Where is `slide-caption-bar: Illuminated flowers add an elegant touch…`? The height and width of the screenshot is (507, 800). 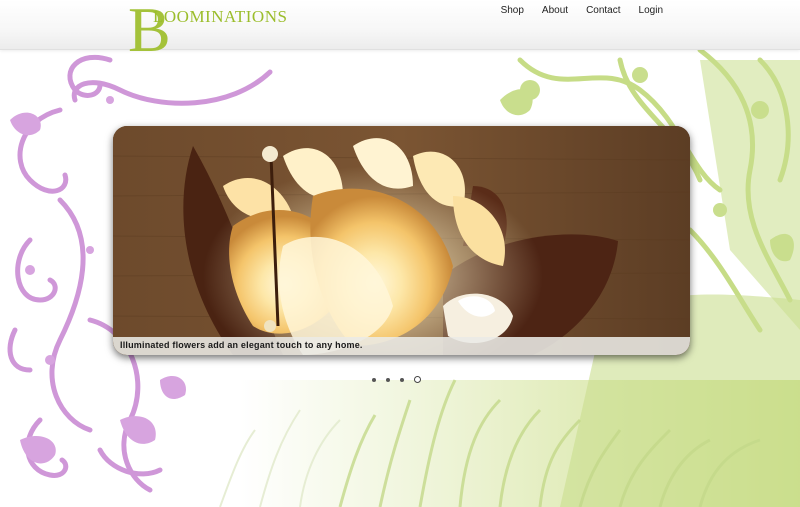
slide-caption-bar: Illuminated flowers add an elegant touch… is located at coordinates (401, 346).